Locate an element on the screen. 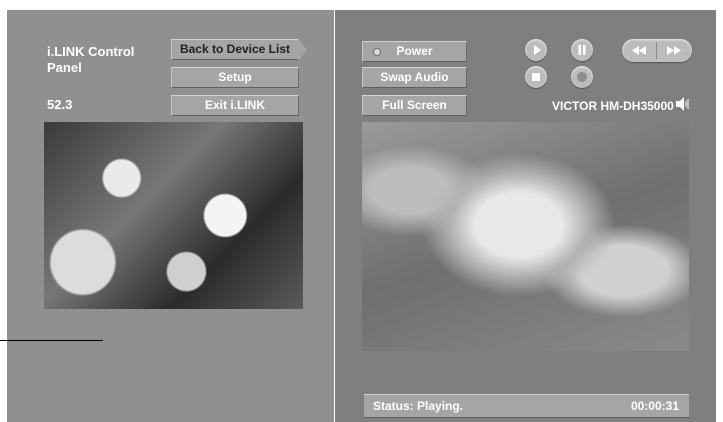 The image size is (723, 422). elapsed-time: 00:00:31 is located at coordinates (654, 406).